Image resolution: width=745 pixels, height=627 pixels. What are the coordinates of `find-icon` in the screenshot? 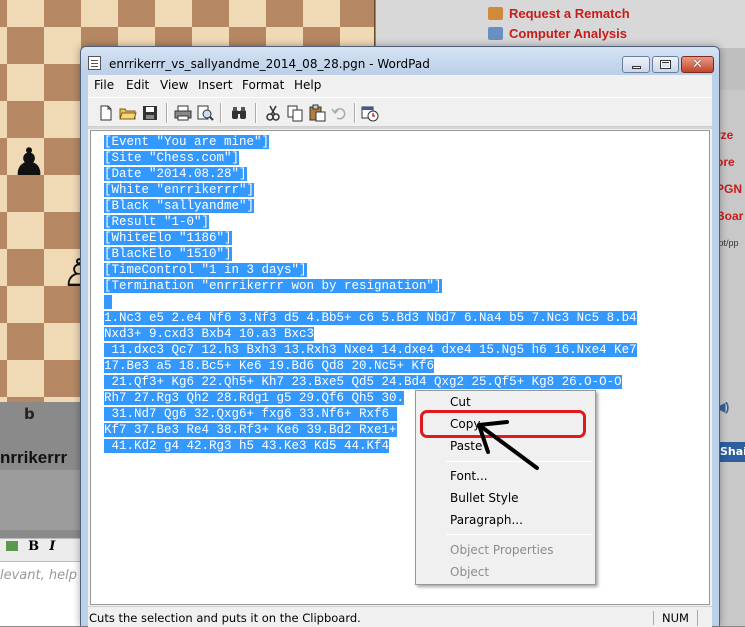 It's located at (239, 113).